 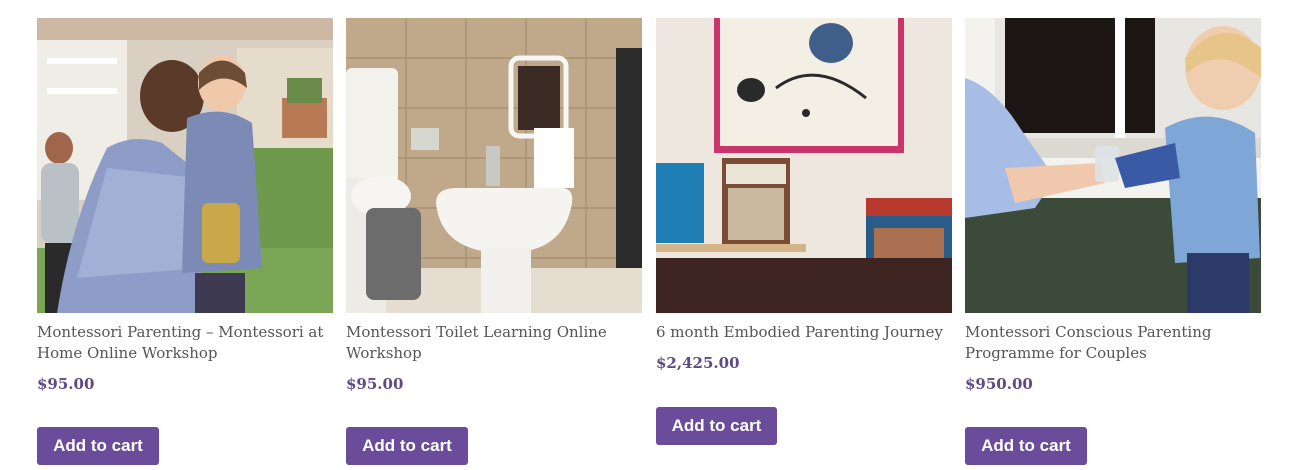 What do you see at coordinates (999, 384) in the screenshot?
I see `product-price: $950.00` at bounding box center [999, 384].